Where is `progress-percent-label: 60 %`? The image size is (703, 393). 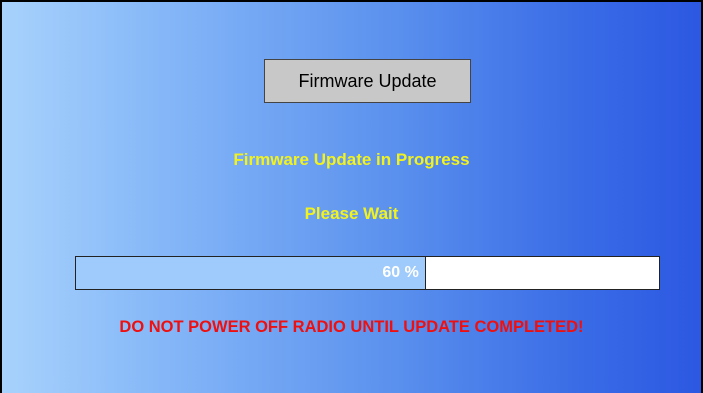 progress-percent-label: 60 % is located at coordinates (400, 272).